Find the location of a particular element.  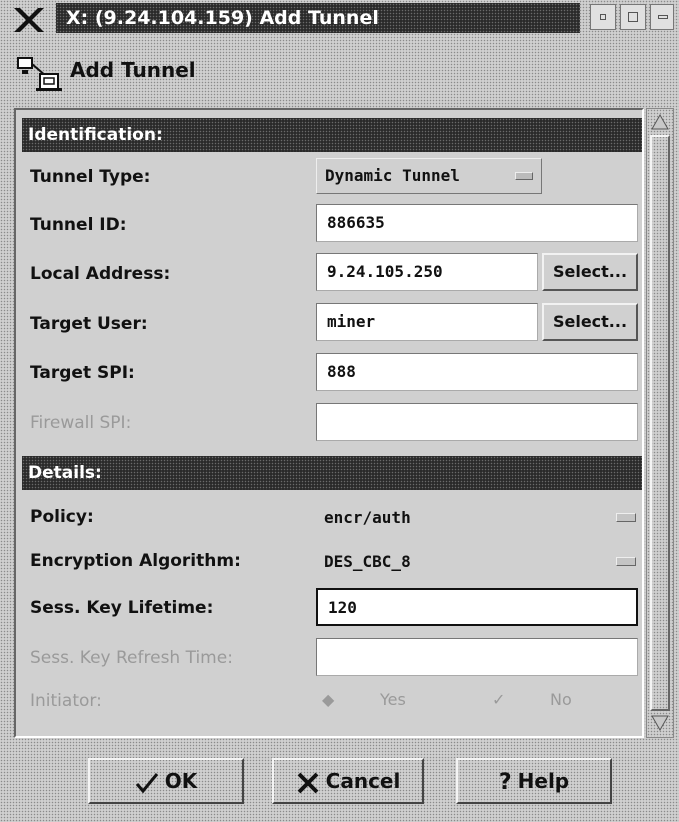

encryption-algorithm-value: DES_CBC_8 is located at coordinates (367, 561).